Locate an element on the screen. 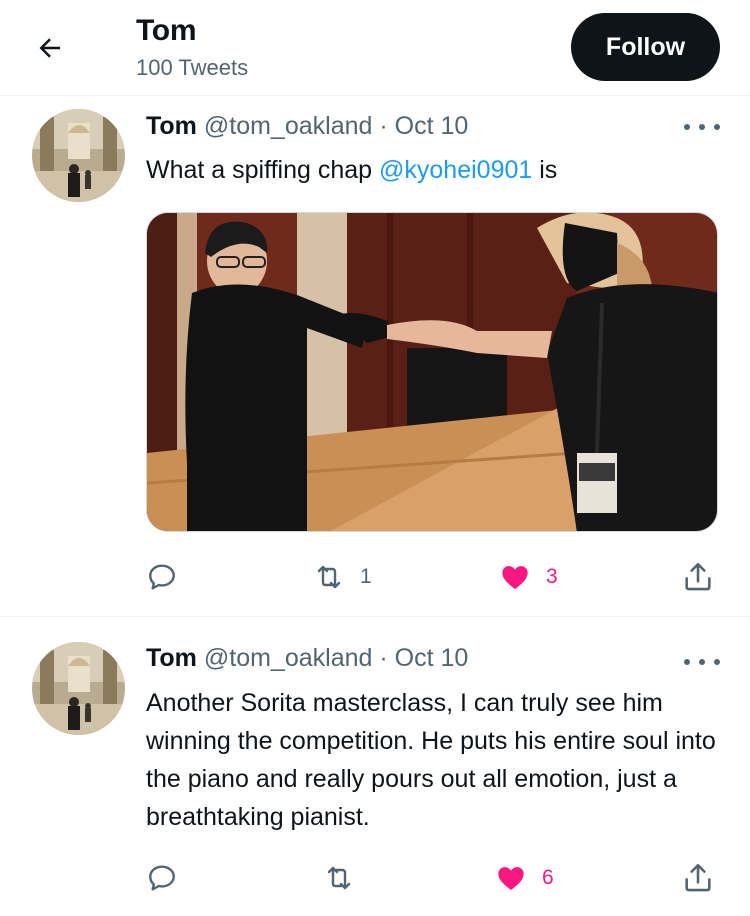 This screenshot has width=750, height=916. tweet-actions: 1 3 is located at coordinates (375, 577).